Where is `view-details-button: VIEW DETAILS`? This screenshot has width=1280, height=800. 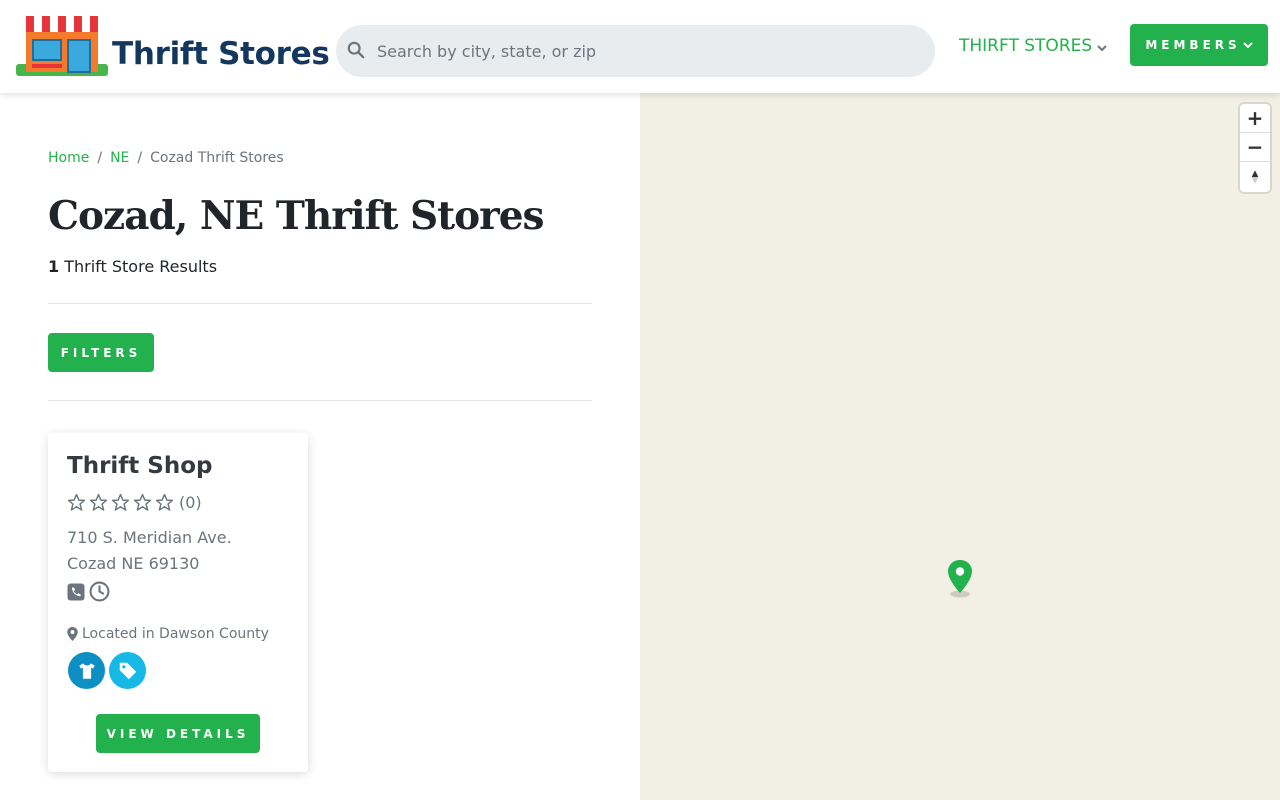
view-details-button: VIEW DETAILS is located at coordinates (178, 733).